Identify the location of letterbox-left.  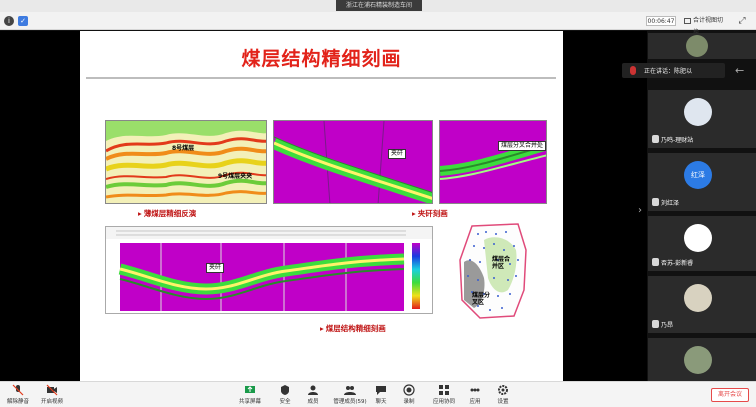
(40, 206).